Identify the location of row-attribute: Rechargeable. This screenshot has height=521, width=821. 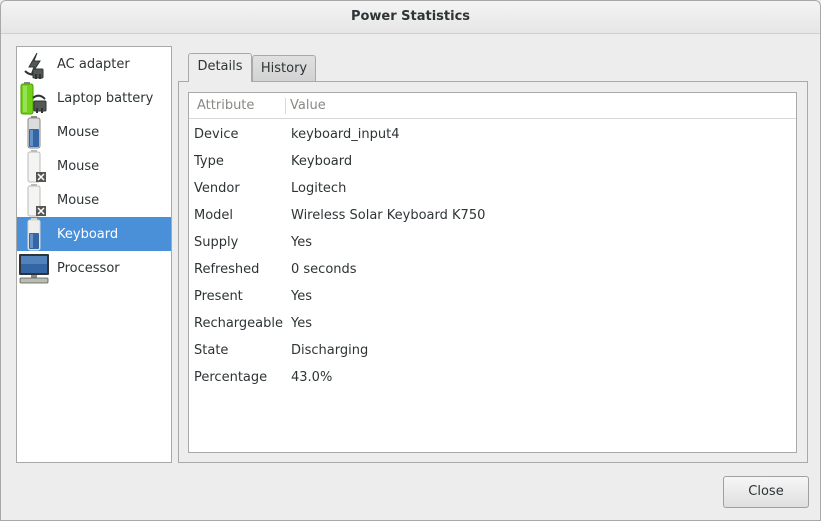
(238, 323).